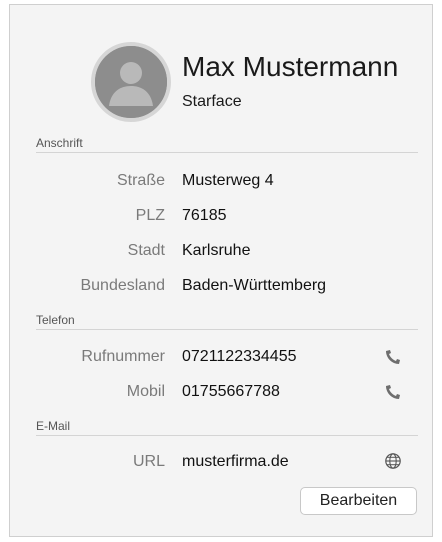 This screenshot has width=442, height=542. I want to click on state-label: Bundesland, so click(122, 285).